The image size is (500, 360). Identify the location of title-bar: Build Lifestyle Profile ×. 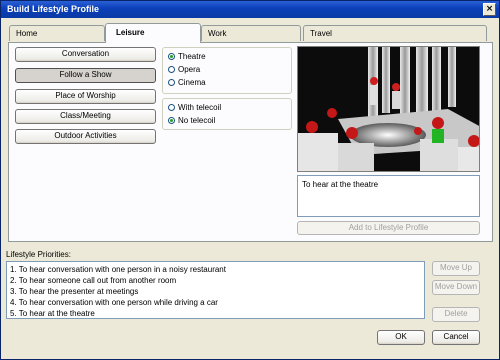
(250, 9).